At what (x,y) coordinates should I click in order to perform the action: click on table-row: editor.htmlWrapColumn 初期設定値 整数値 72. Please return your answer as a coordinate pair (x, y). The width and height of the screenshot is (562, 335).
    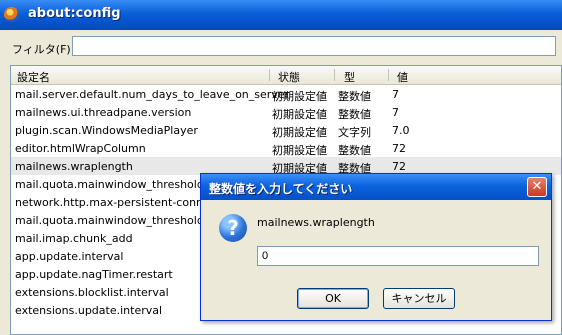
    Looking at the image, I should click on (286, 148).